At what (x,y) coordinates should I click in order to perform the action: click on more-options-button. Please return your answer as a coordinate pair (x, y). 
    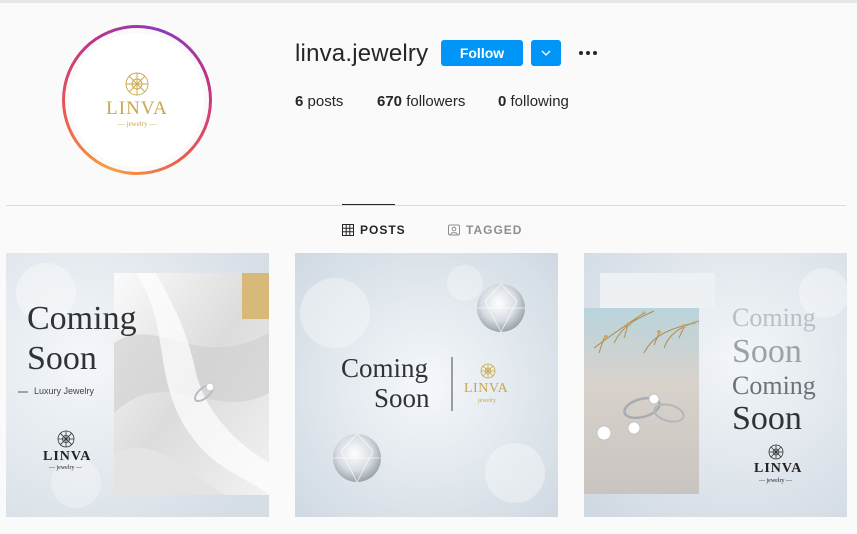
    Looking at the image, I should click on (588, 53).